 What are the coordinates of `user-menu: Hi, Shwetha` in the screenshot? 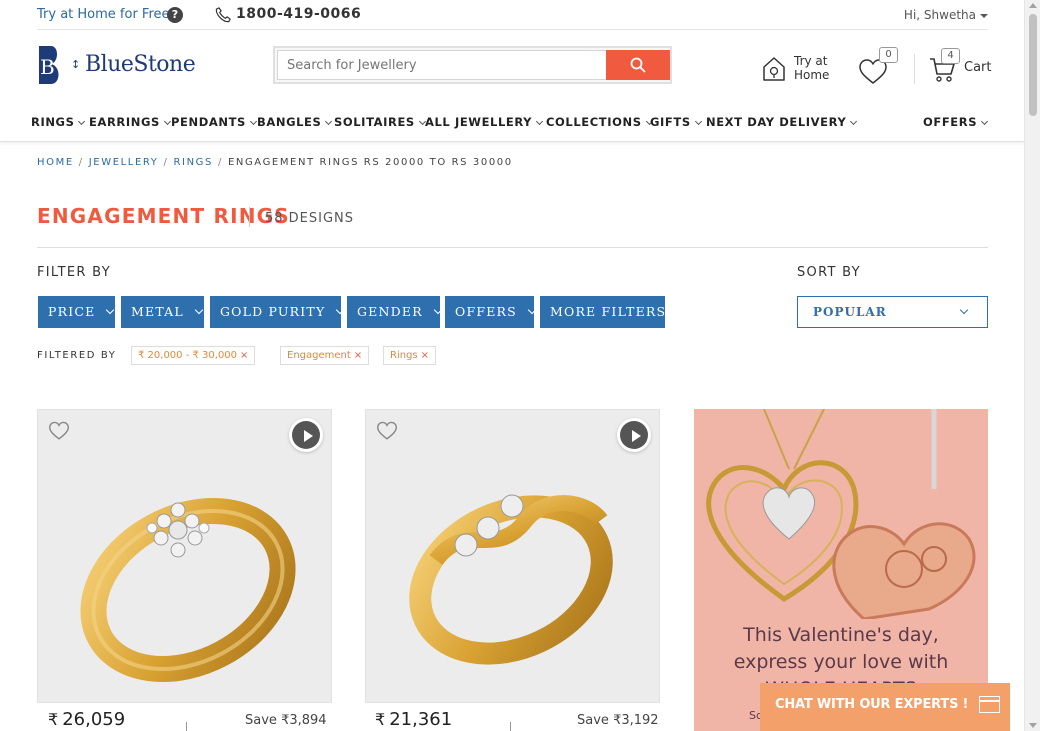 It's located at (946, 15).